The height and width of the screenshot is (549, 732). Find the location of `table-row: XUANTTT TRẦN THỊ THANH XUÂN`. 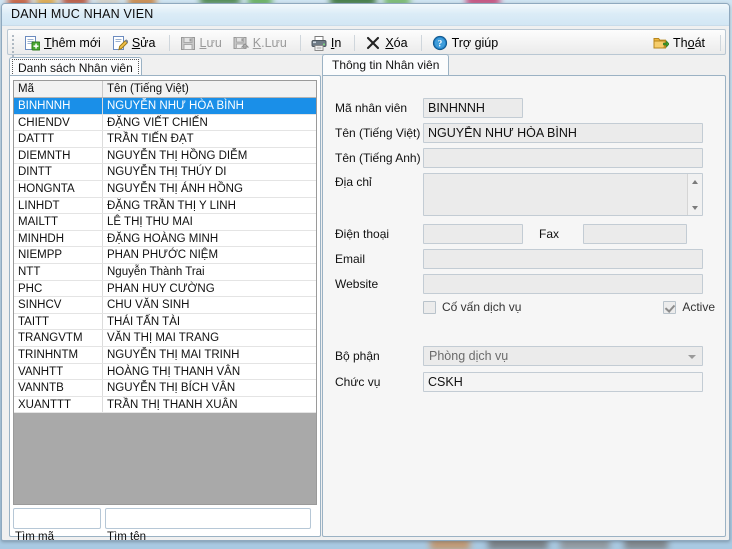

table-row: XUANTTT TRẦN THỊ THANH XUÂN is located at coordinates (165, 405).